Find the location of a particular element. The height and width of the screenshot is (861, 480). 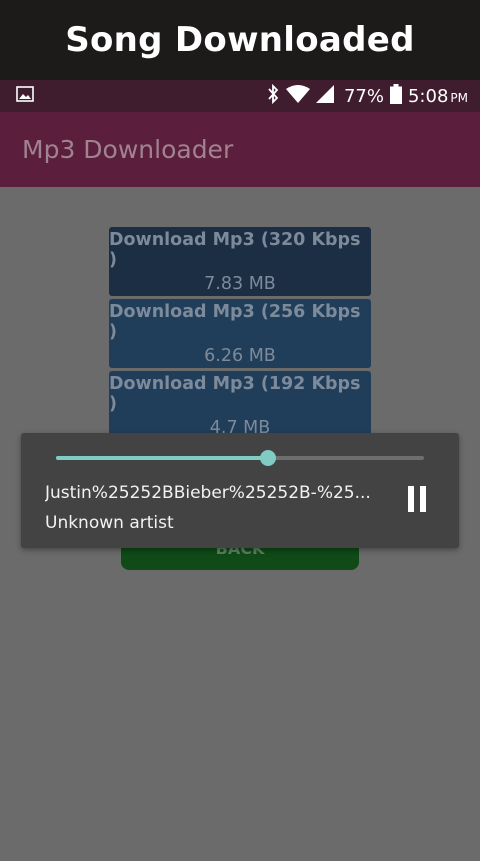

download-label: Download Mp3 (320 Kbps ) is located at coordinates (235, 249).